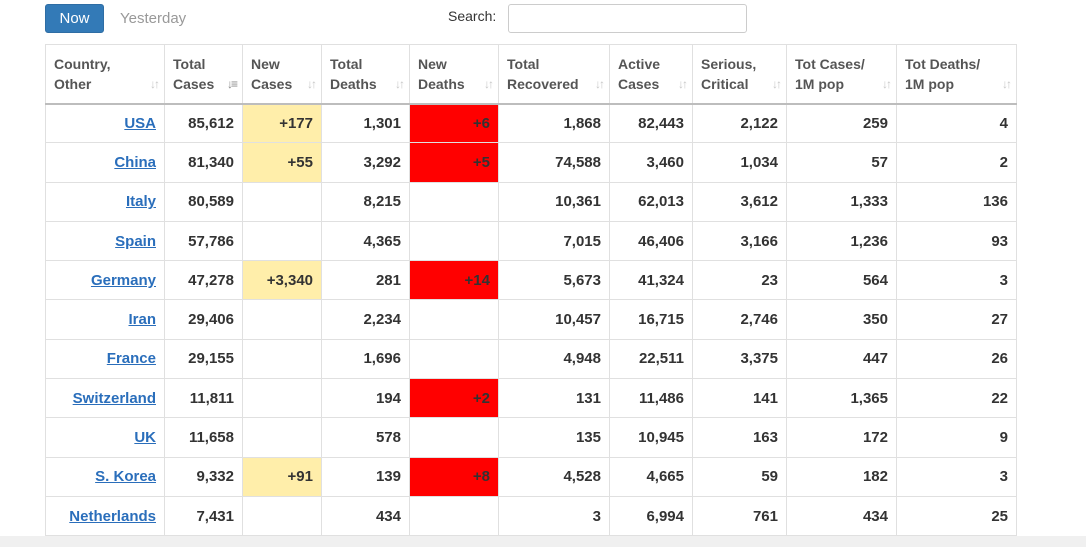 The image size is (1086, 547). Describe the element at coordinates (282, 280) in the screenshot. I see `cell-new-cases: +3,340` at that location.